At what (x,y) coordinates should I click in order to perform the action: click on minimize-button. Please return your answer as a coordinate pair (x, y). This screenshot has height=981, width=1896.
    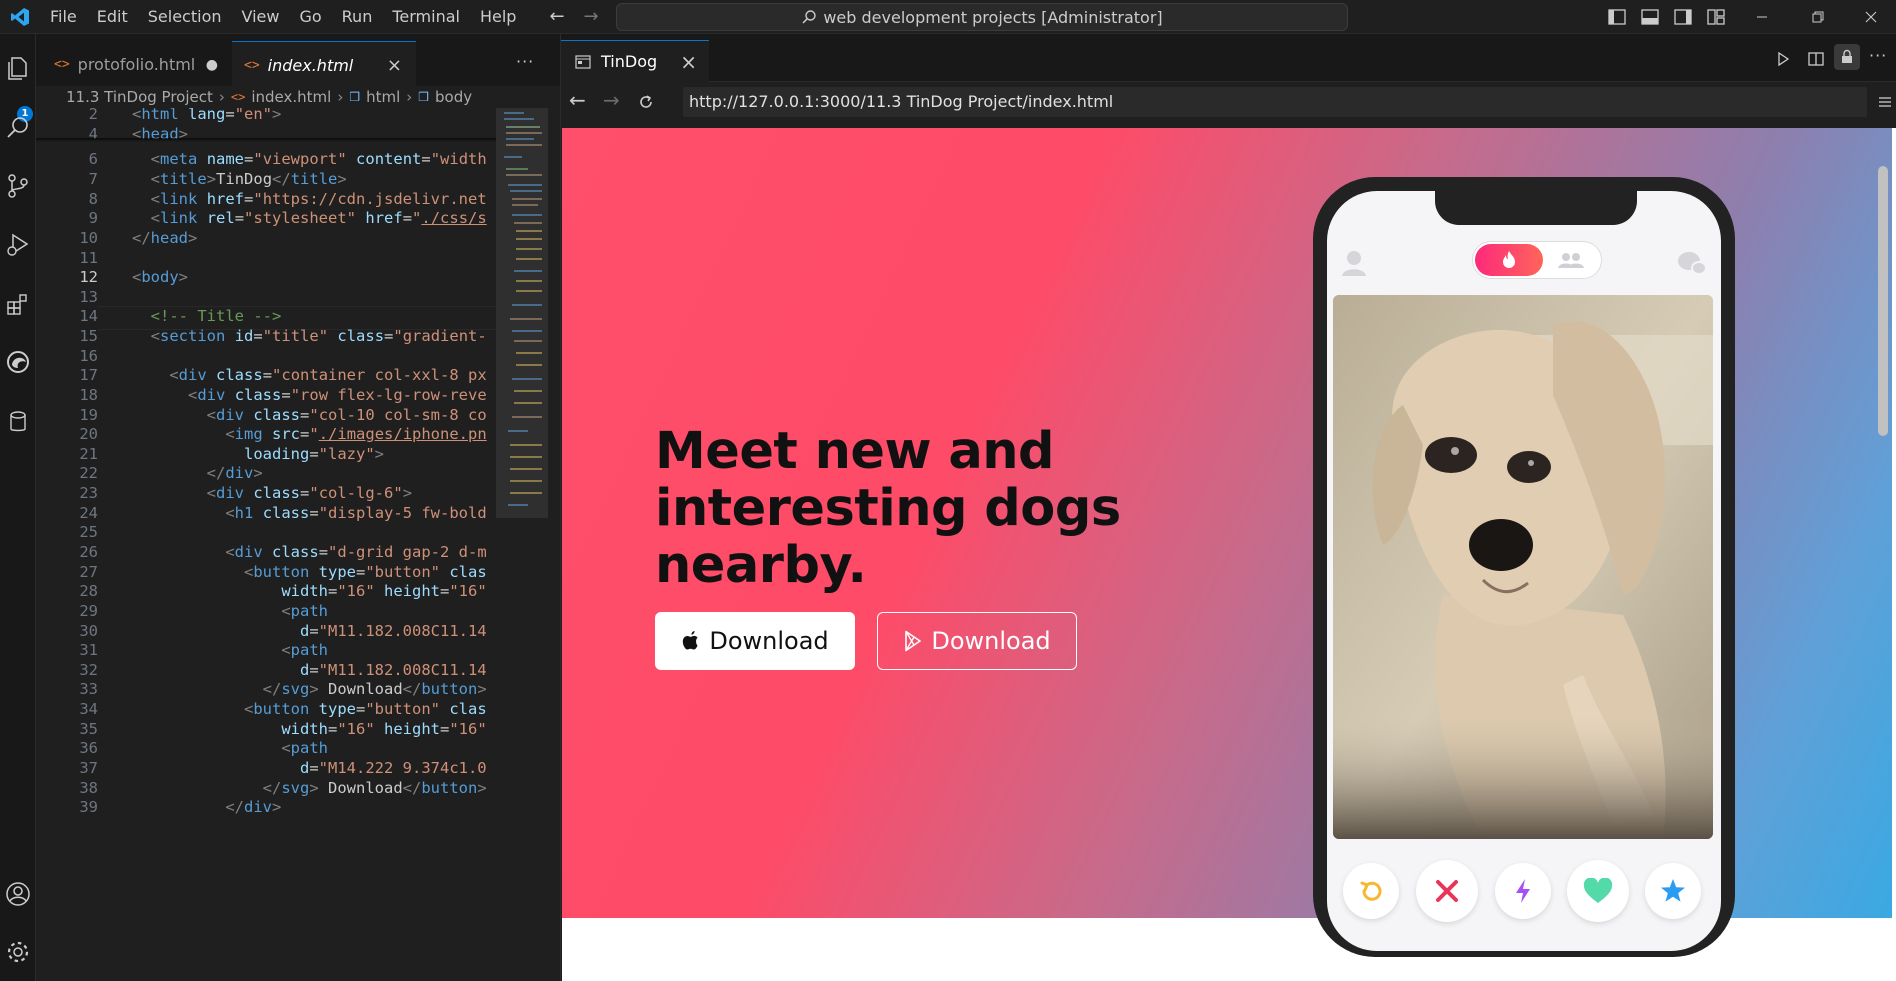
    Looking at the image, I should click on (1762, 17).